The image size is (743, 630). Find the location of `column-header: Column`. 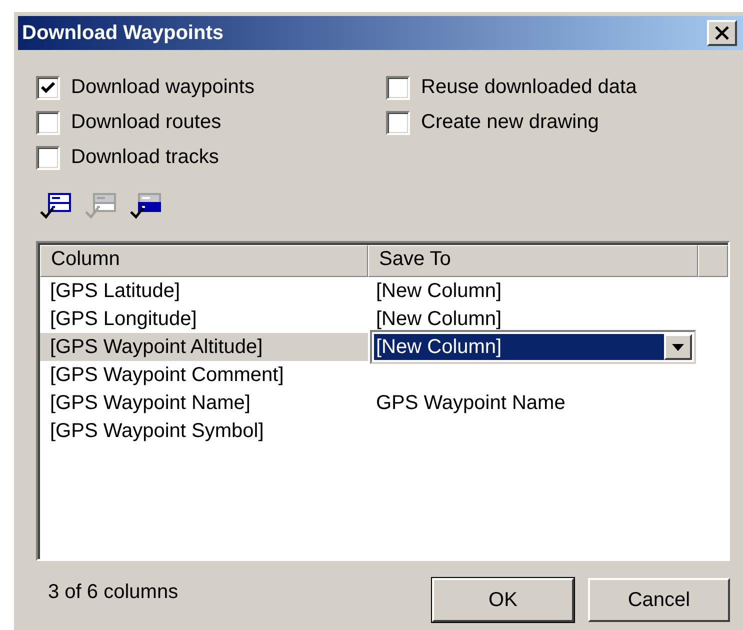

column-header: Column is located at coordinates (204, 261).